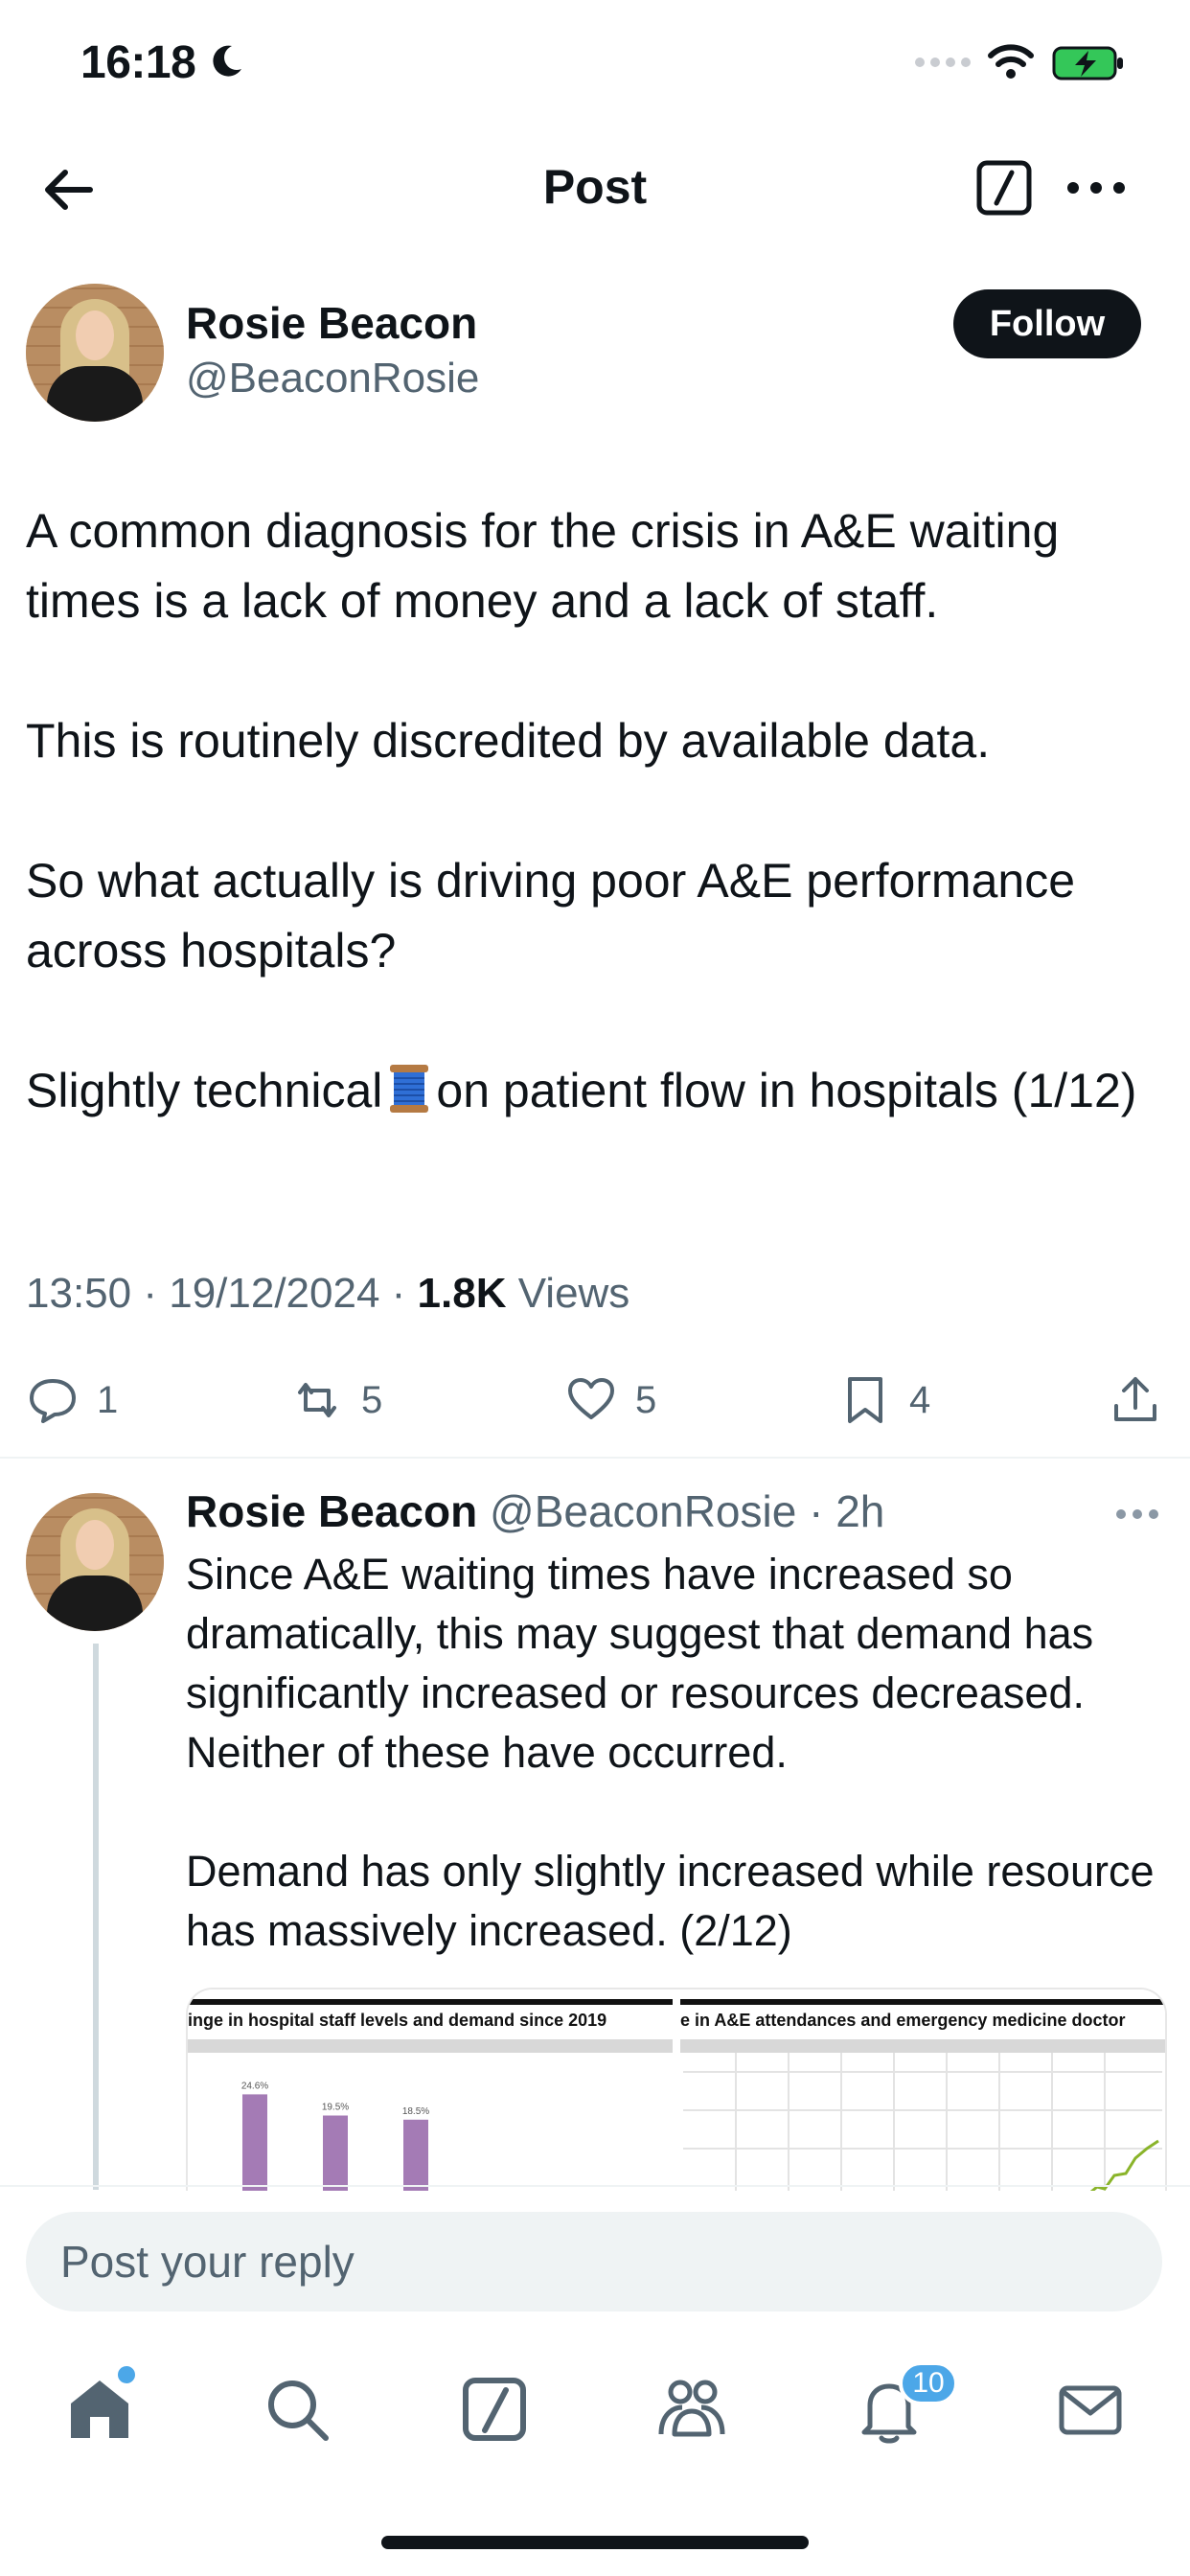 The width and height of the screenshot is (1190, 2576). I want to click on bookmark-icon, so click(865, 1400).